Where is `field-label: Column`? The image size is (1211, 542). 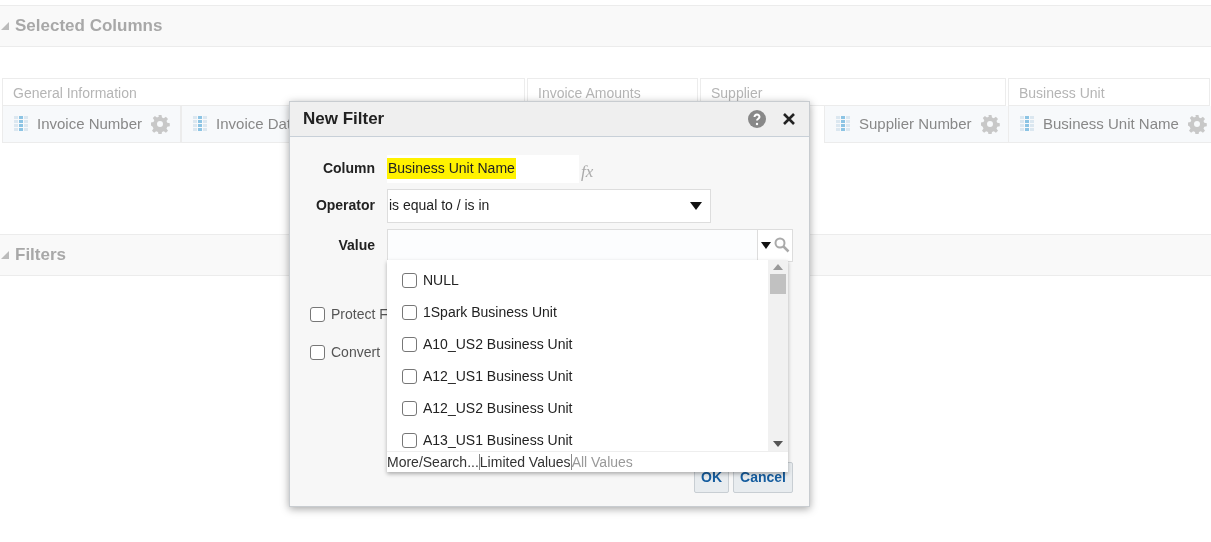 field-label: Column is located at coordinates (348, 169).